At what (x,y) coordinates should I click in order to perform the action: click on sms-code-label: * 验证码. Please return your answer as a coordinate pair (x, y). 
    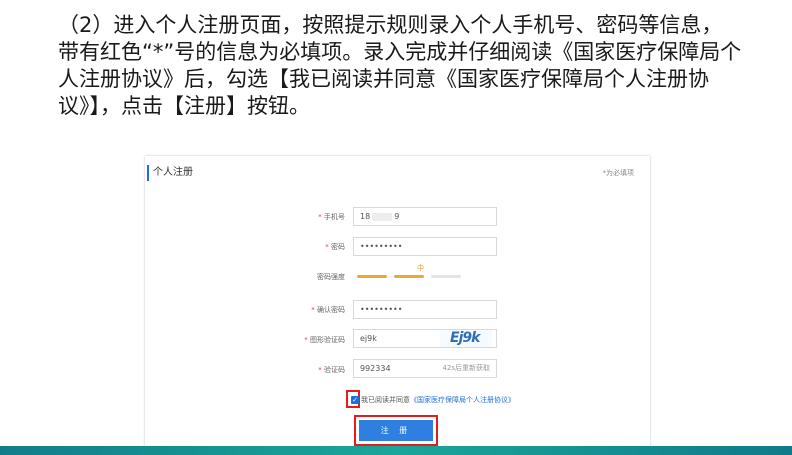
    Looking at the image, I should click on (331, 370).